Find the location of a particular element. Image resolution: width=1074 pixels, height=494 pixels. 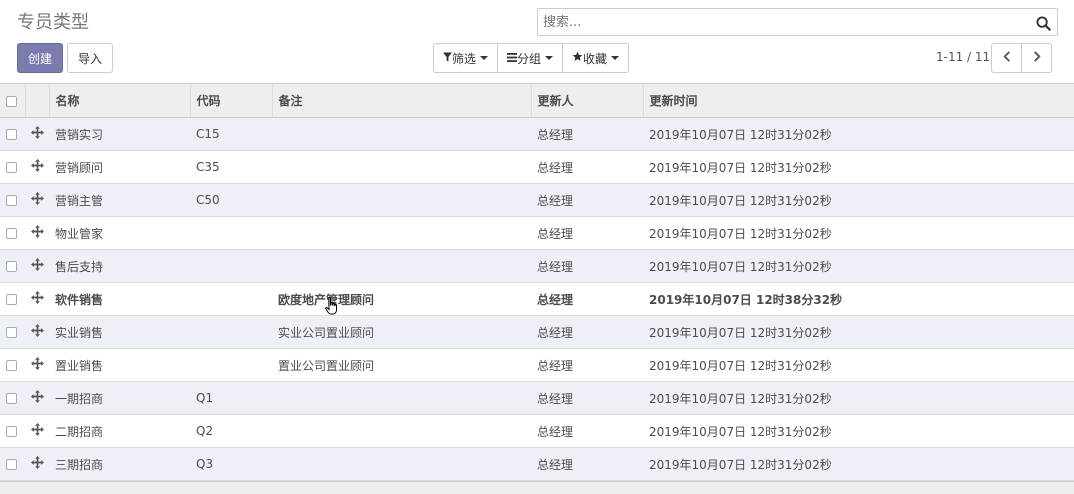

table-row: 置业销售 置业公司置业顾问 总经理 2019年10月07日 12时31分02秒 is located at coordinates (537, 365).